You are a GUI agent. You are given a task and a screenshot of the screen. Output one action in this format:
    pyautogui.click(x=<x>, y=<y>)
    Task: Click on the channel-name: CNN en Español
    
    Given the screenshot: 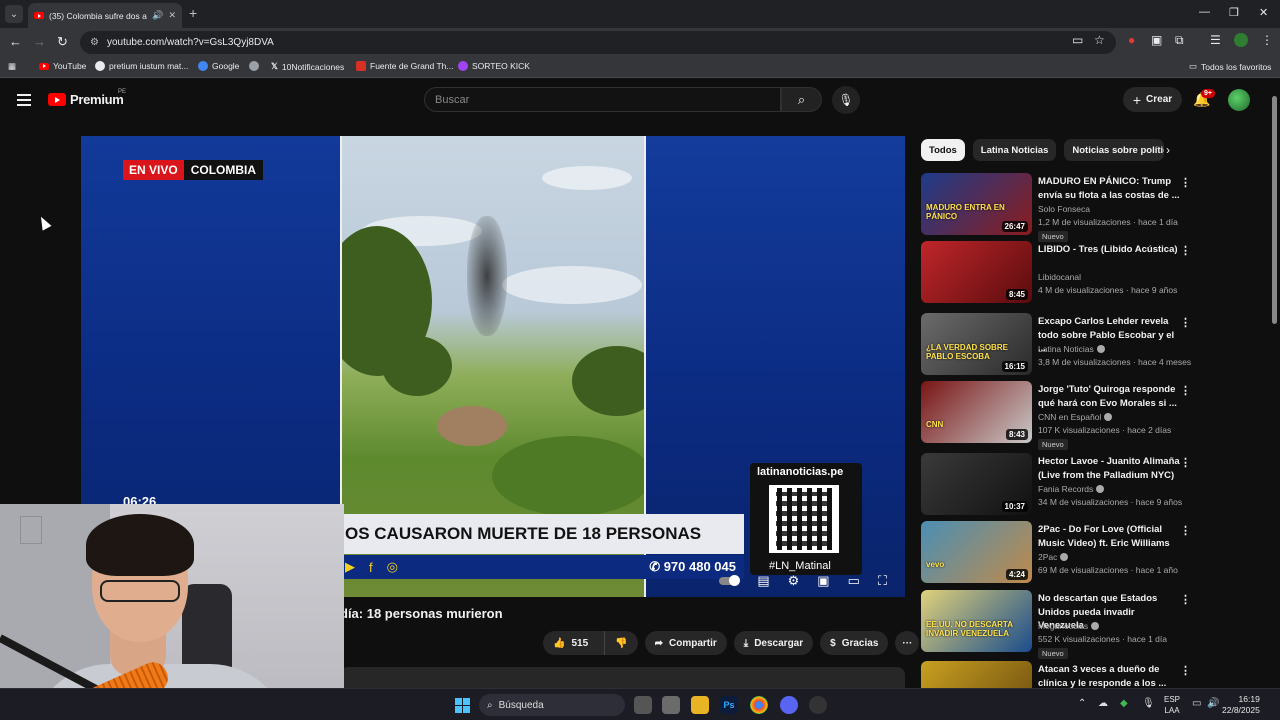 What is the action you would take?
    pyautogui.click(x=1075, y=417)
    